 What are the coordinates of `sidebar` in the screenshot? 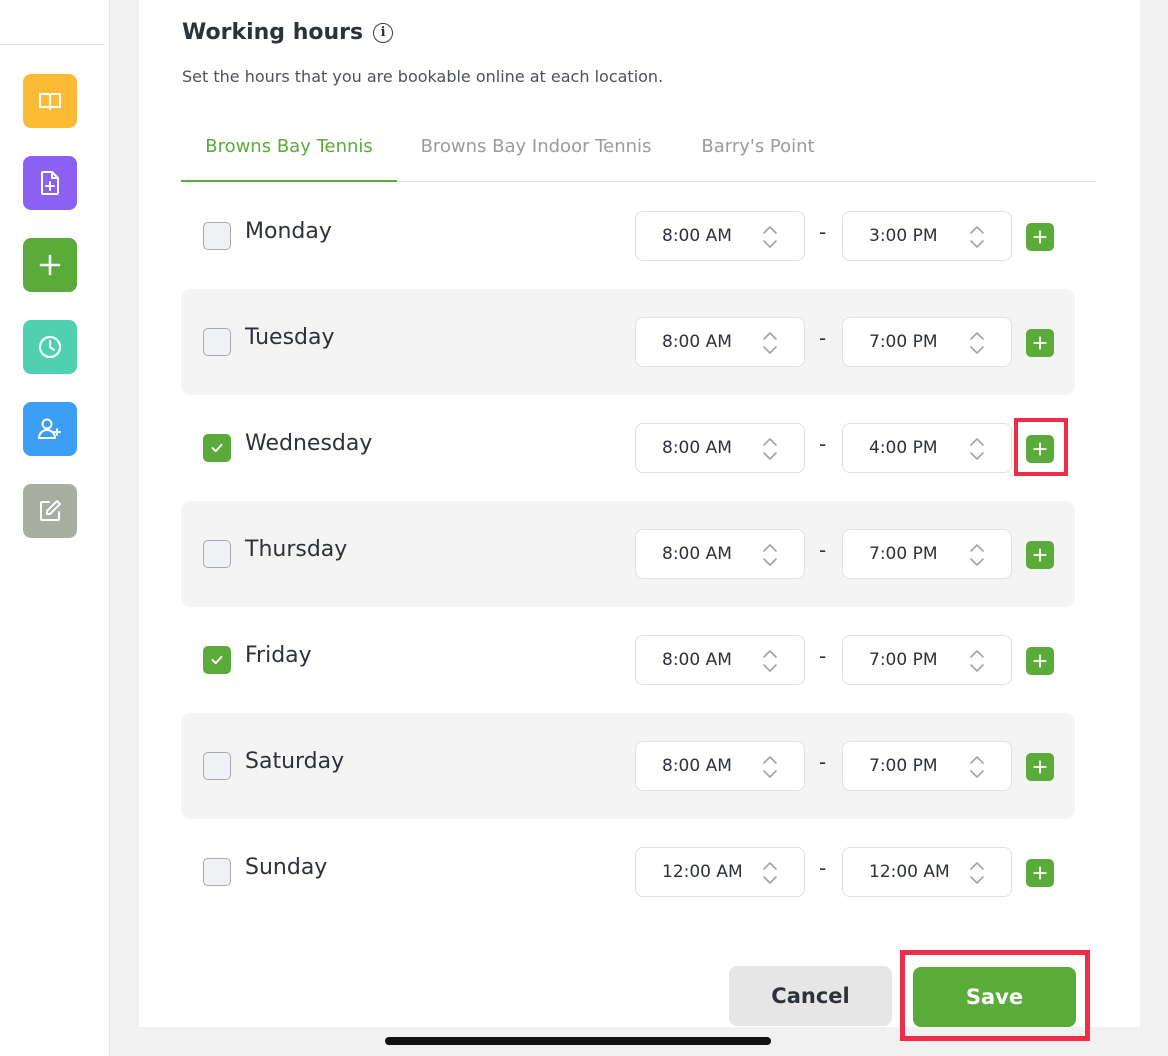 It's located at (55, 528).